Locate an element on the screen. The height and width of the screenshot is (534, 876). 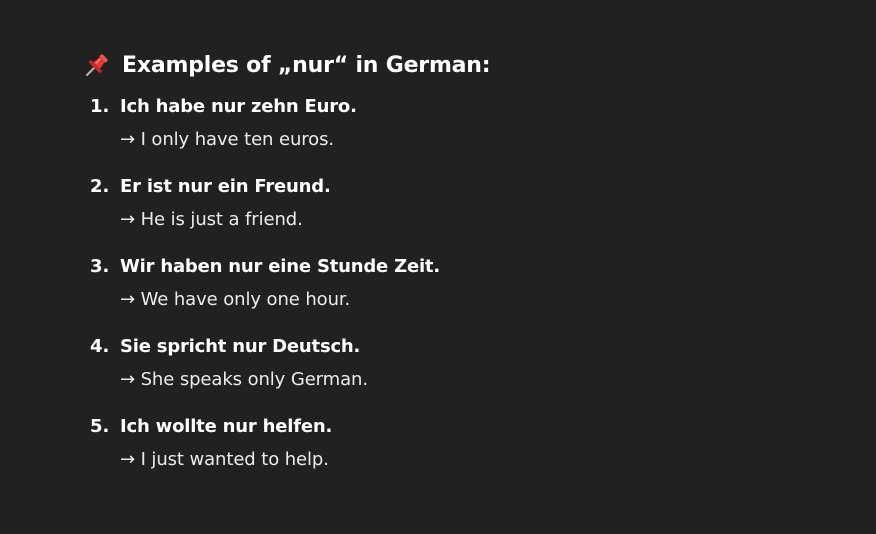
heading-text: Examples of „nur“ in German: is located at coordinates (306, 65).